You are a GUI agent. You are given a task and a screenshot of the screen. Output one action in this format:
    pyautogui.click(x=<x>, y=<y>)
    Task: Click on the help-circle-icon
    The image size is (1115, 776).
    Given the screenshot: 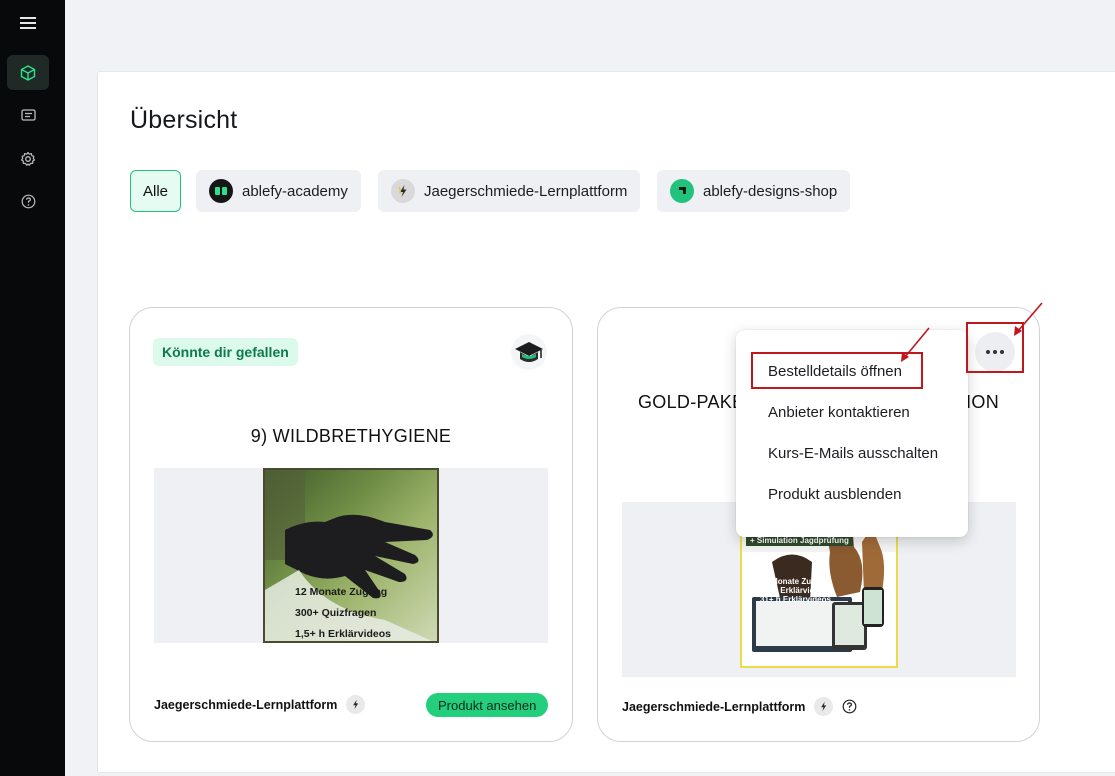 What is the action you would take?
    pyautogui.click(x=849, y=706)
    